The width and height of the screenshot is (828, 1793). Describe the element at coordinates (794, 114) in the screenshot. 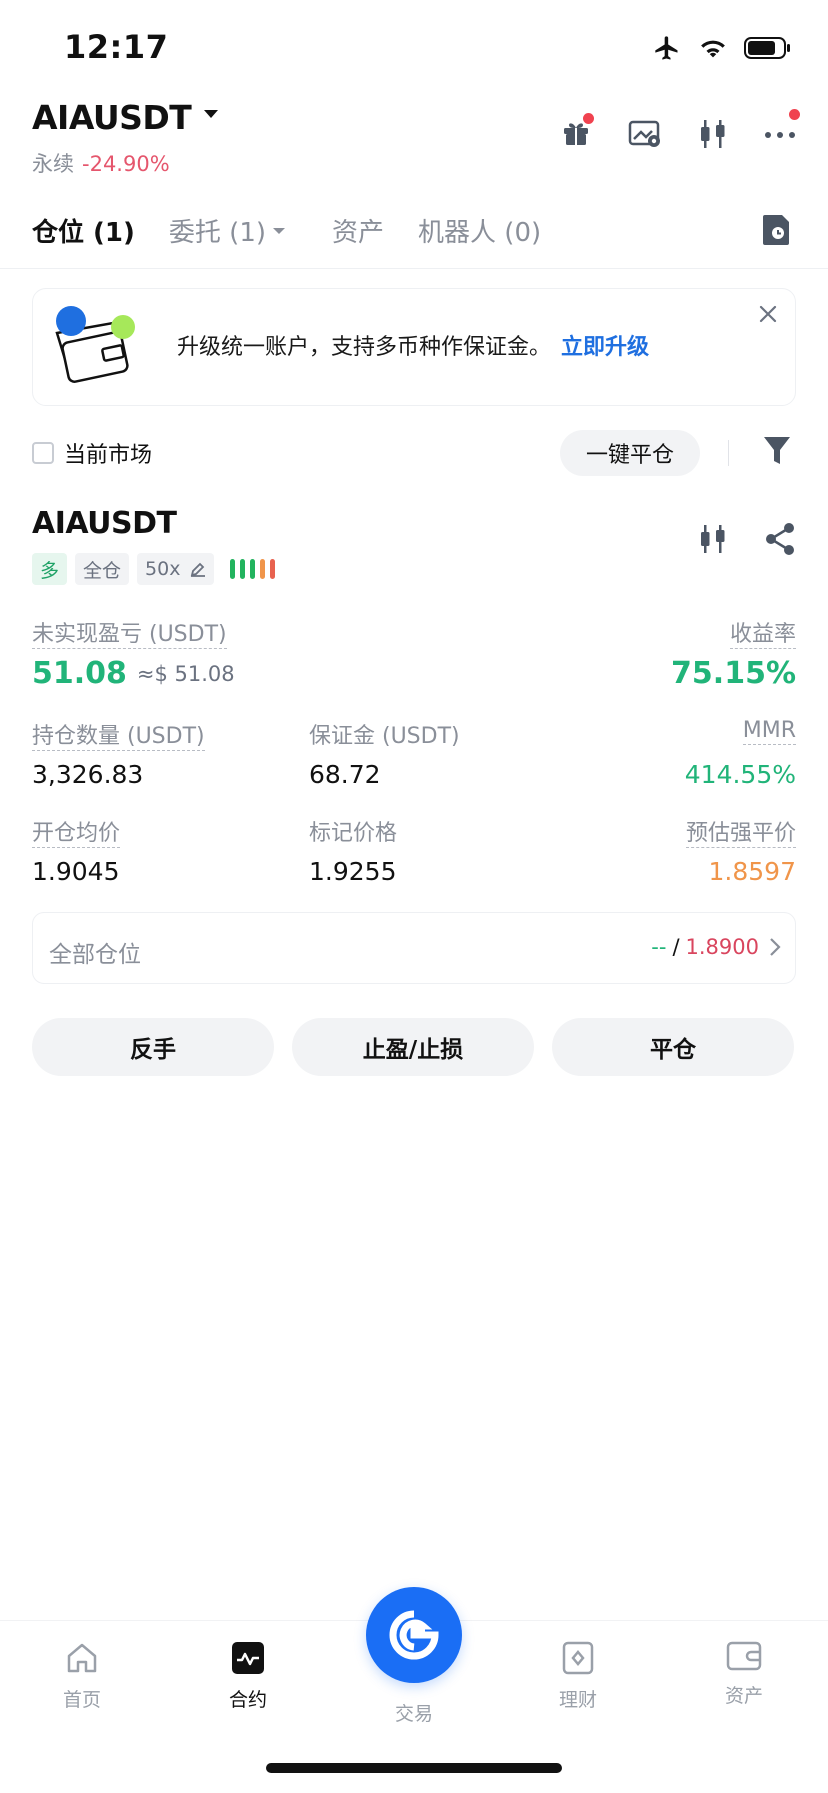

I see `more-notification-dot` at that location.